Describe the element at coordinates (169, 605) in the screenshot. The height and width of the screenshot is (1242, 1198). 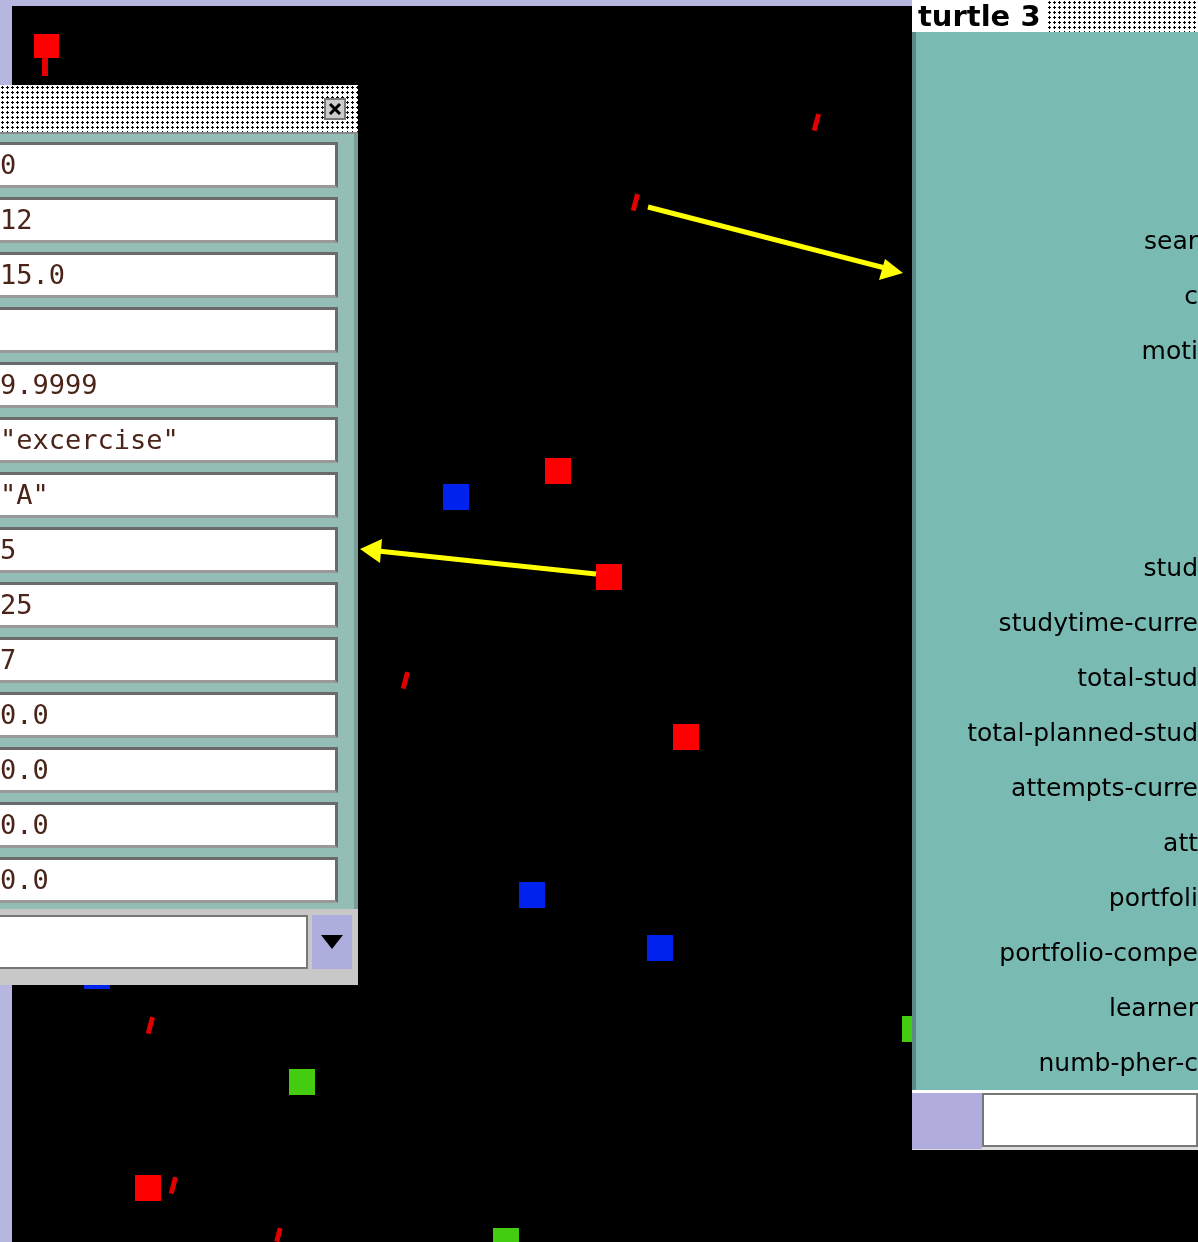
I see `value-field: 25` at that location.